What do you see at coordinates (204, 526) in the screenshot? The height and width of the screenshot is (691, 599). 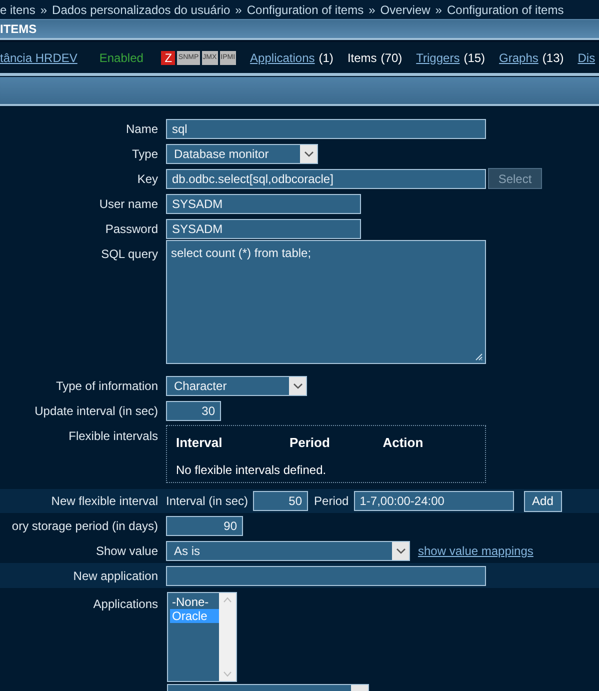 I see `history-field: 90` at bounding box center [204, 526].